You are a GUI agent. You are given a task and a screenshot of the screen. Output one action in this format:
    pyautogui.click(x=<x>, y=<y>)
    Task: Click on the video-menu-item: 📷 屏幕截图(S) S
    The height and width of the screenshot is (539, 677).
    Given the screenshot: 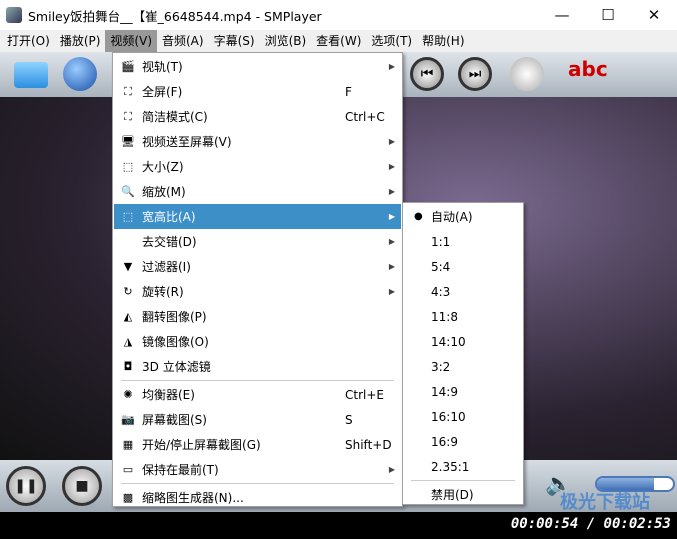 What is the action you would take?
    pyautogui.click(x=257, y=419)
    